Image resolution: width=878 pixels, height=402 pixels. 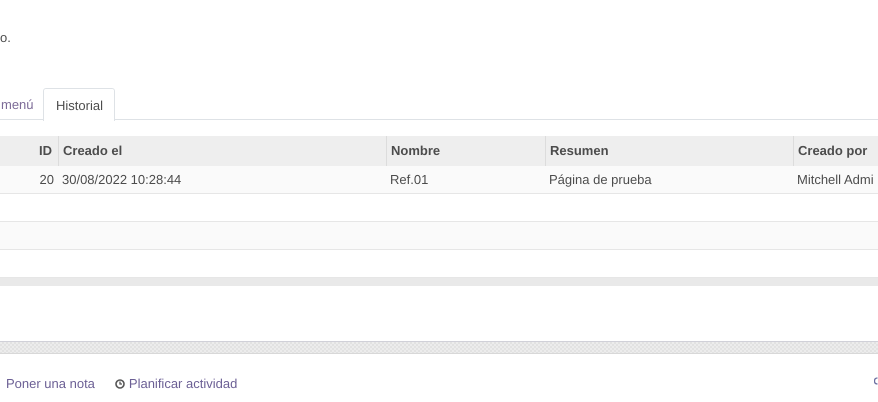 I want to click on link: Poner una nota, so click(x=50, y=383).